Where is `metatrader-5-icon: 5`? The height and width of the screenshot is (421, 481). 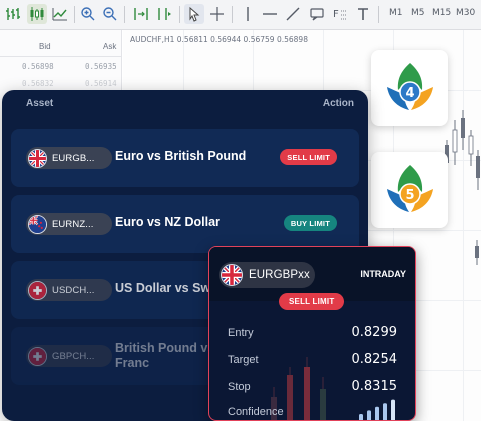
metatrader-5-icon: 5 is located at coordinates (409, 188).